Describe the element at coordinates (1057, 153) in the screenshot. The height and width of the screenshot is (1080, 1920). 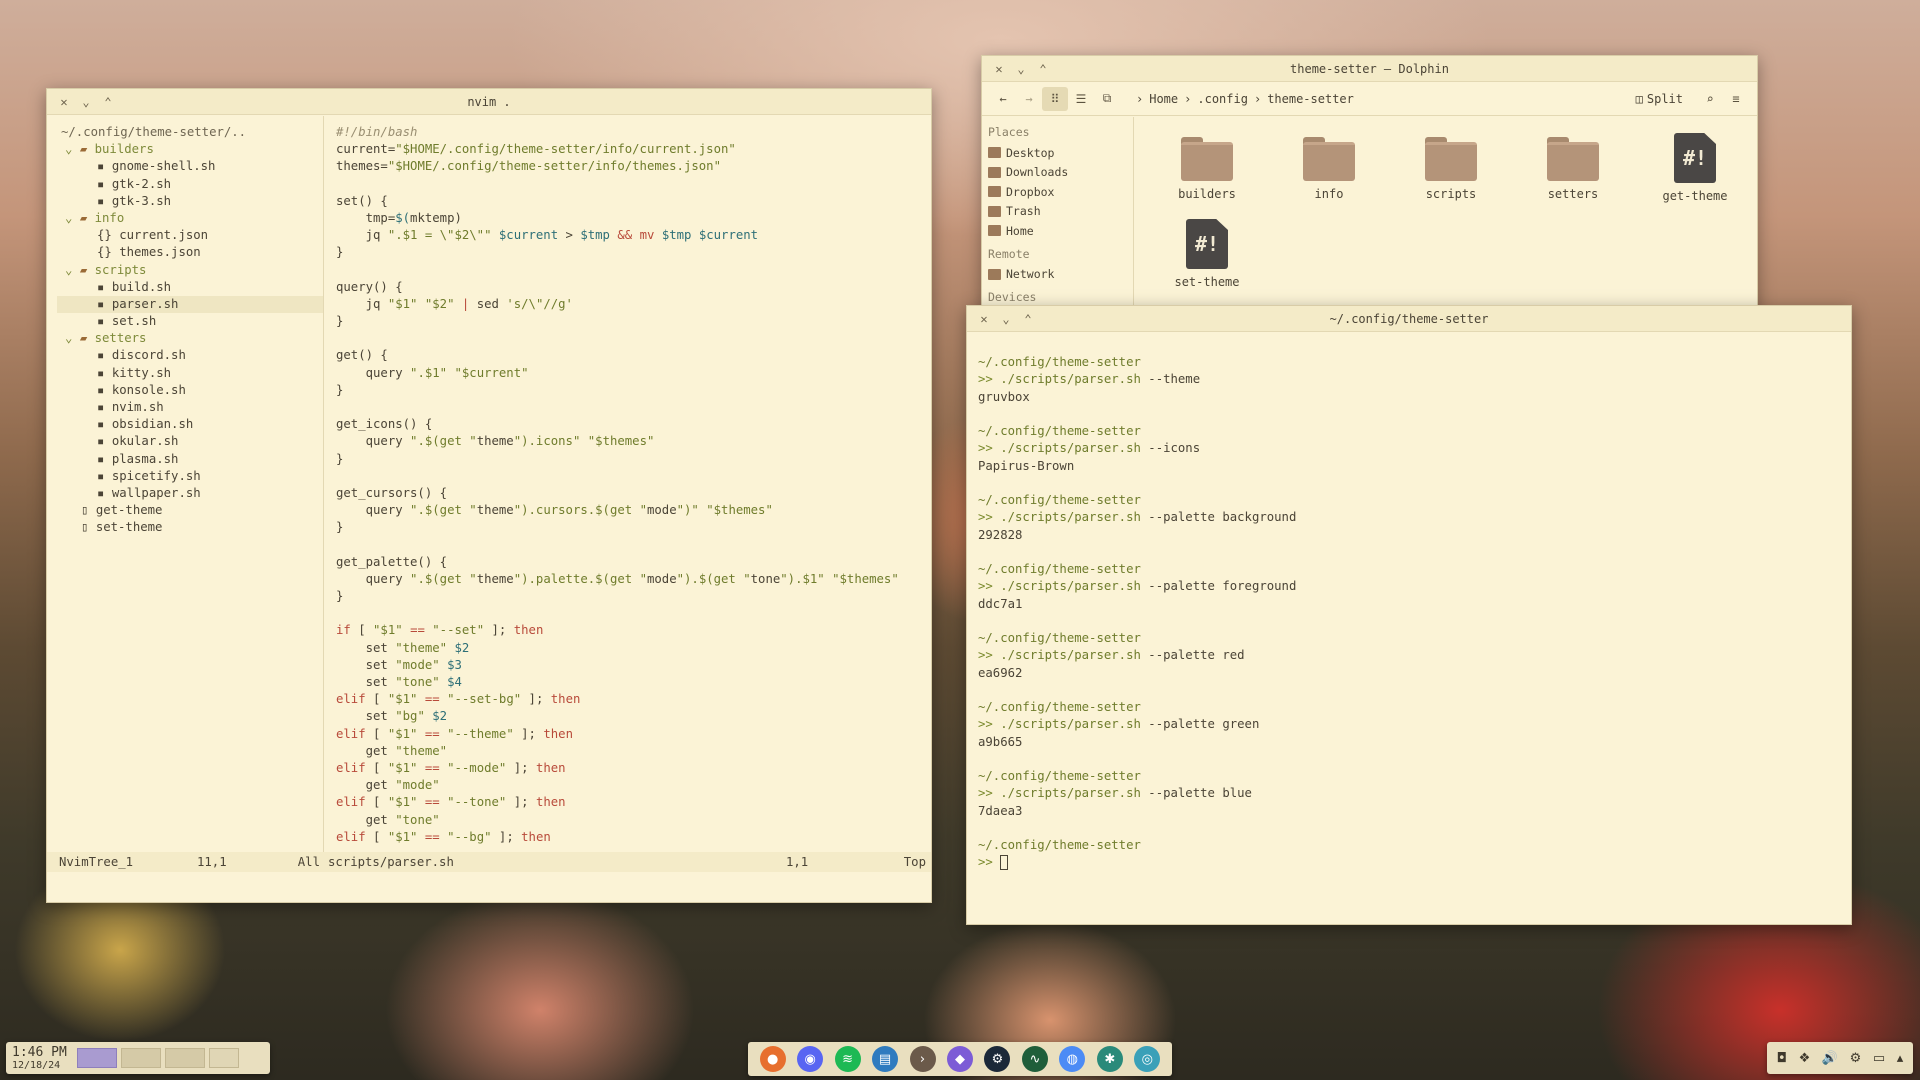
I see `places-item-desktop: Desktop` at that location.